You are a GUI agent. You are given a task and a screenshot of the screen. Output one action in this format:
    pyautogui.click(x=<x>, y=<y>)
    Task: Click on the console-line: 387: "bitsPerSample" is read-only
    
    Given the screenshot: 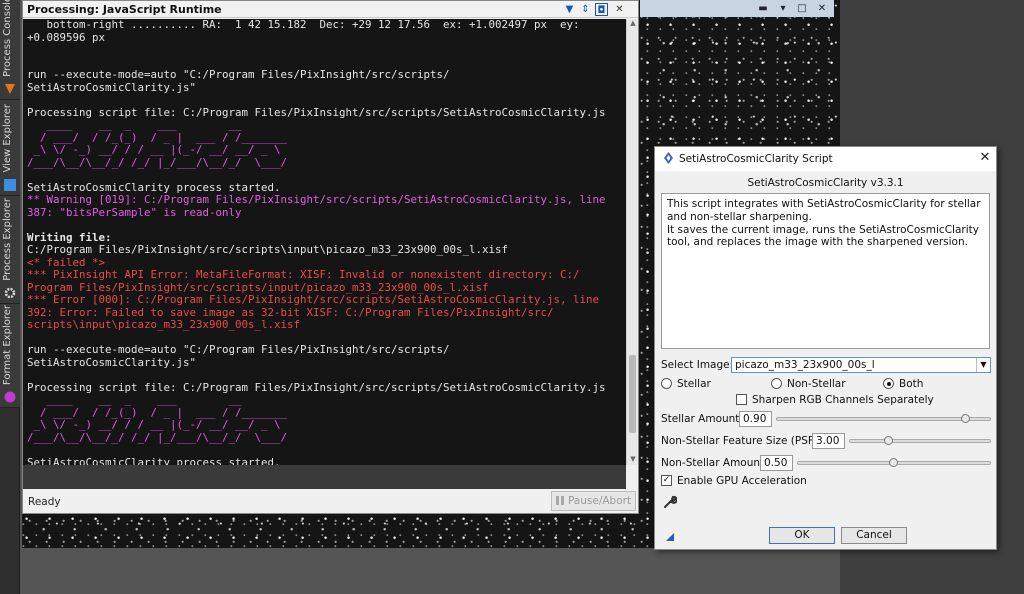 What is the action you would take?
    pyautogui.click(x=134, y=212)
    